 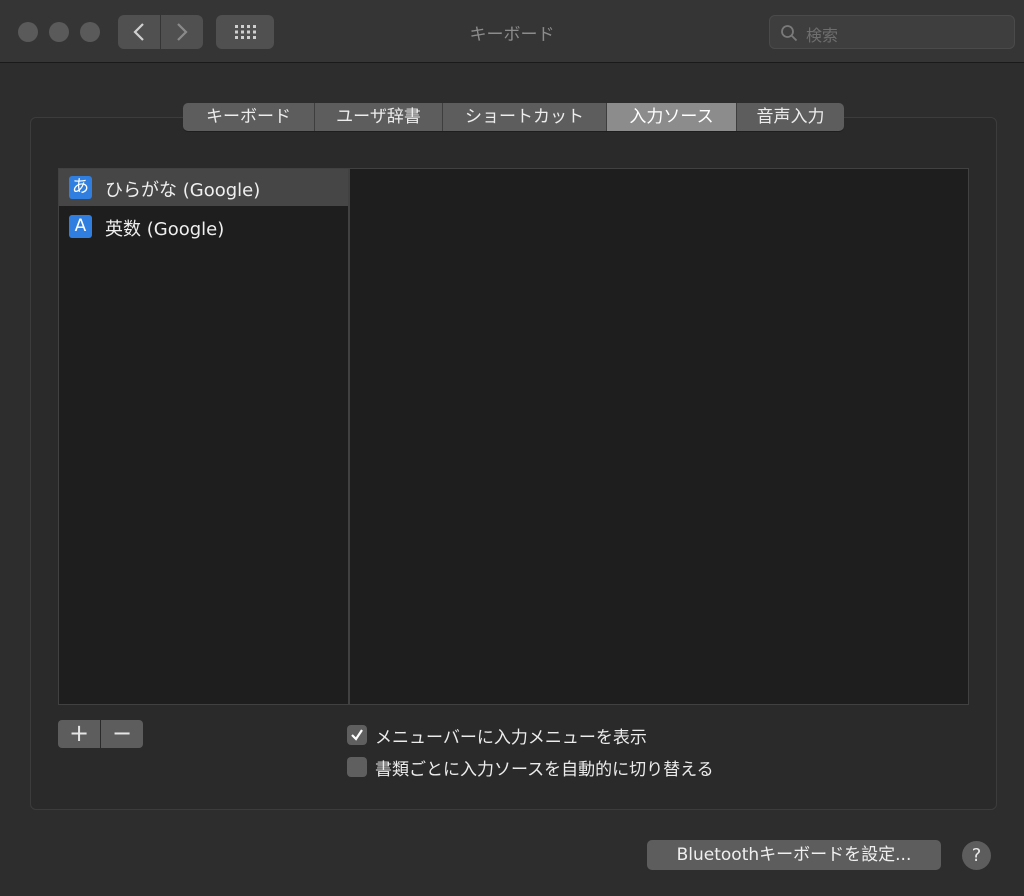 I want to click on title-bar: キーボード 検索, so click(x=512, y=31).